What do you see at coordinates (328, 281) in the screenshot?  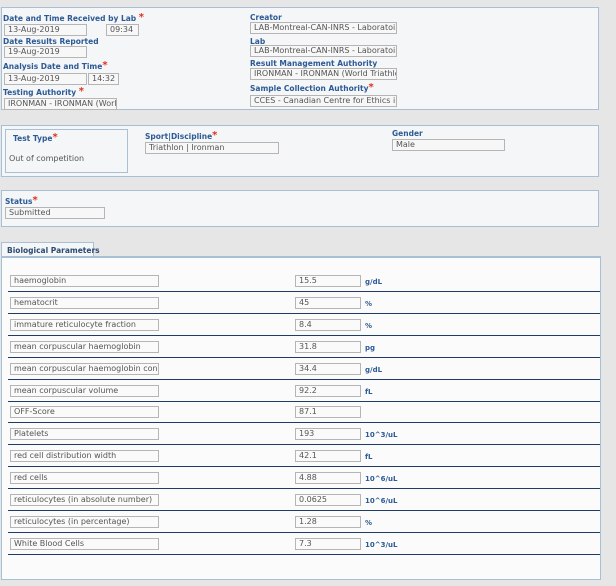 I see `parameter-value-field: 15.5` at bounding box center [328, 281].